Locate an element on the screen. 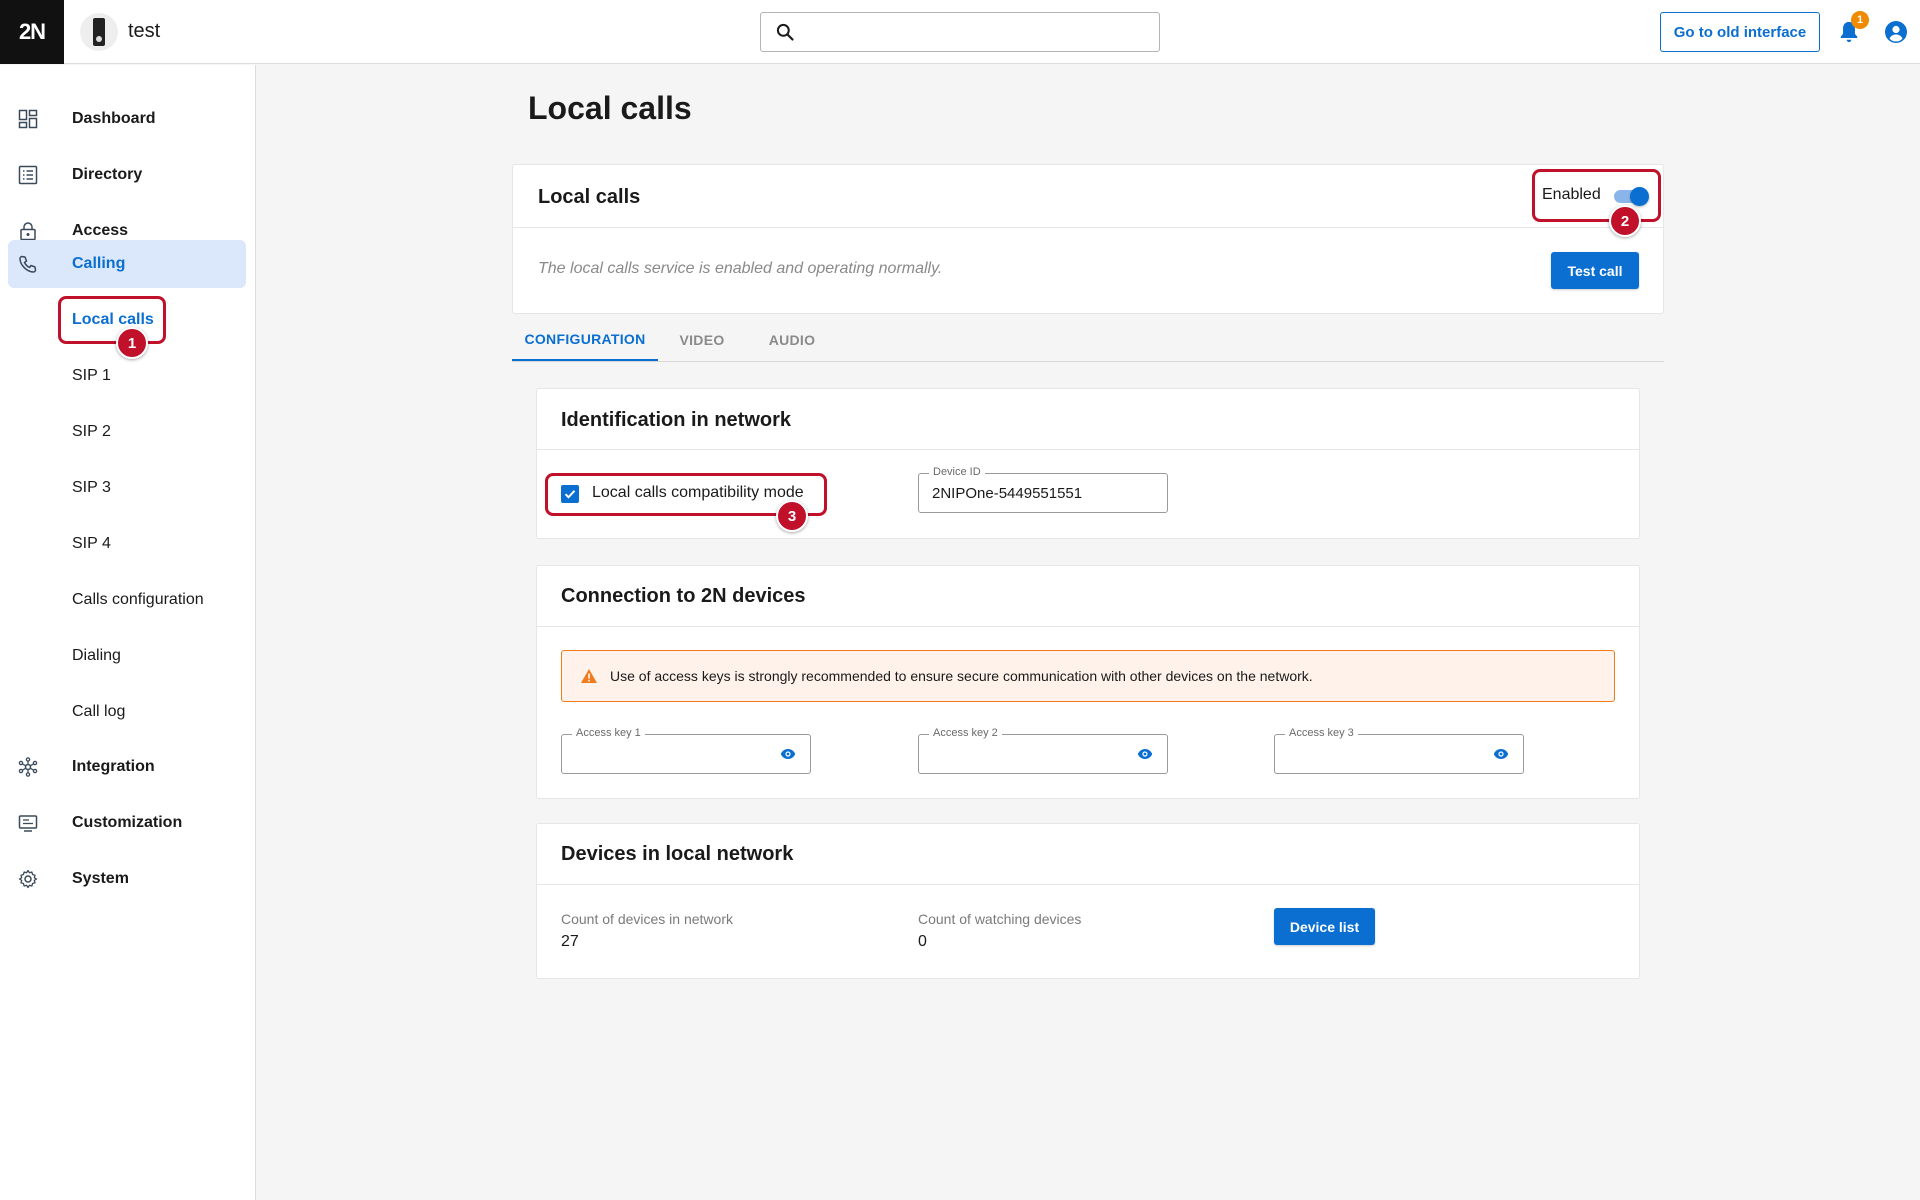  page-title: Local calls is located at coordinates (610, 108).